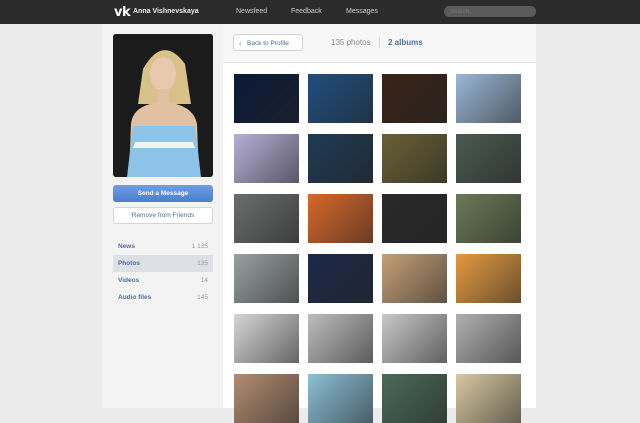 The image size is (640, 423). Describe the element at coordinates (126, 246) in the screenshot. I see `menu-item-label: News` at that location.